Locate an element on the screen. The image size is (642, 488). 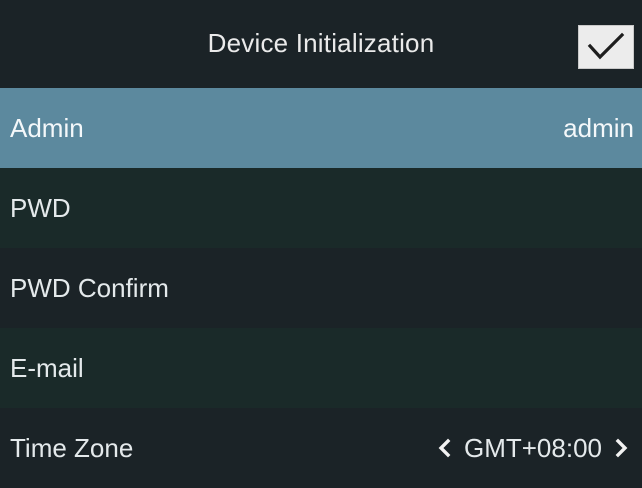
time-zone-selector: GMT+08:00 is located at coordinates (538, 448).